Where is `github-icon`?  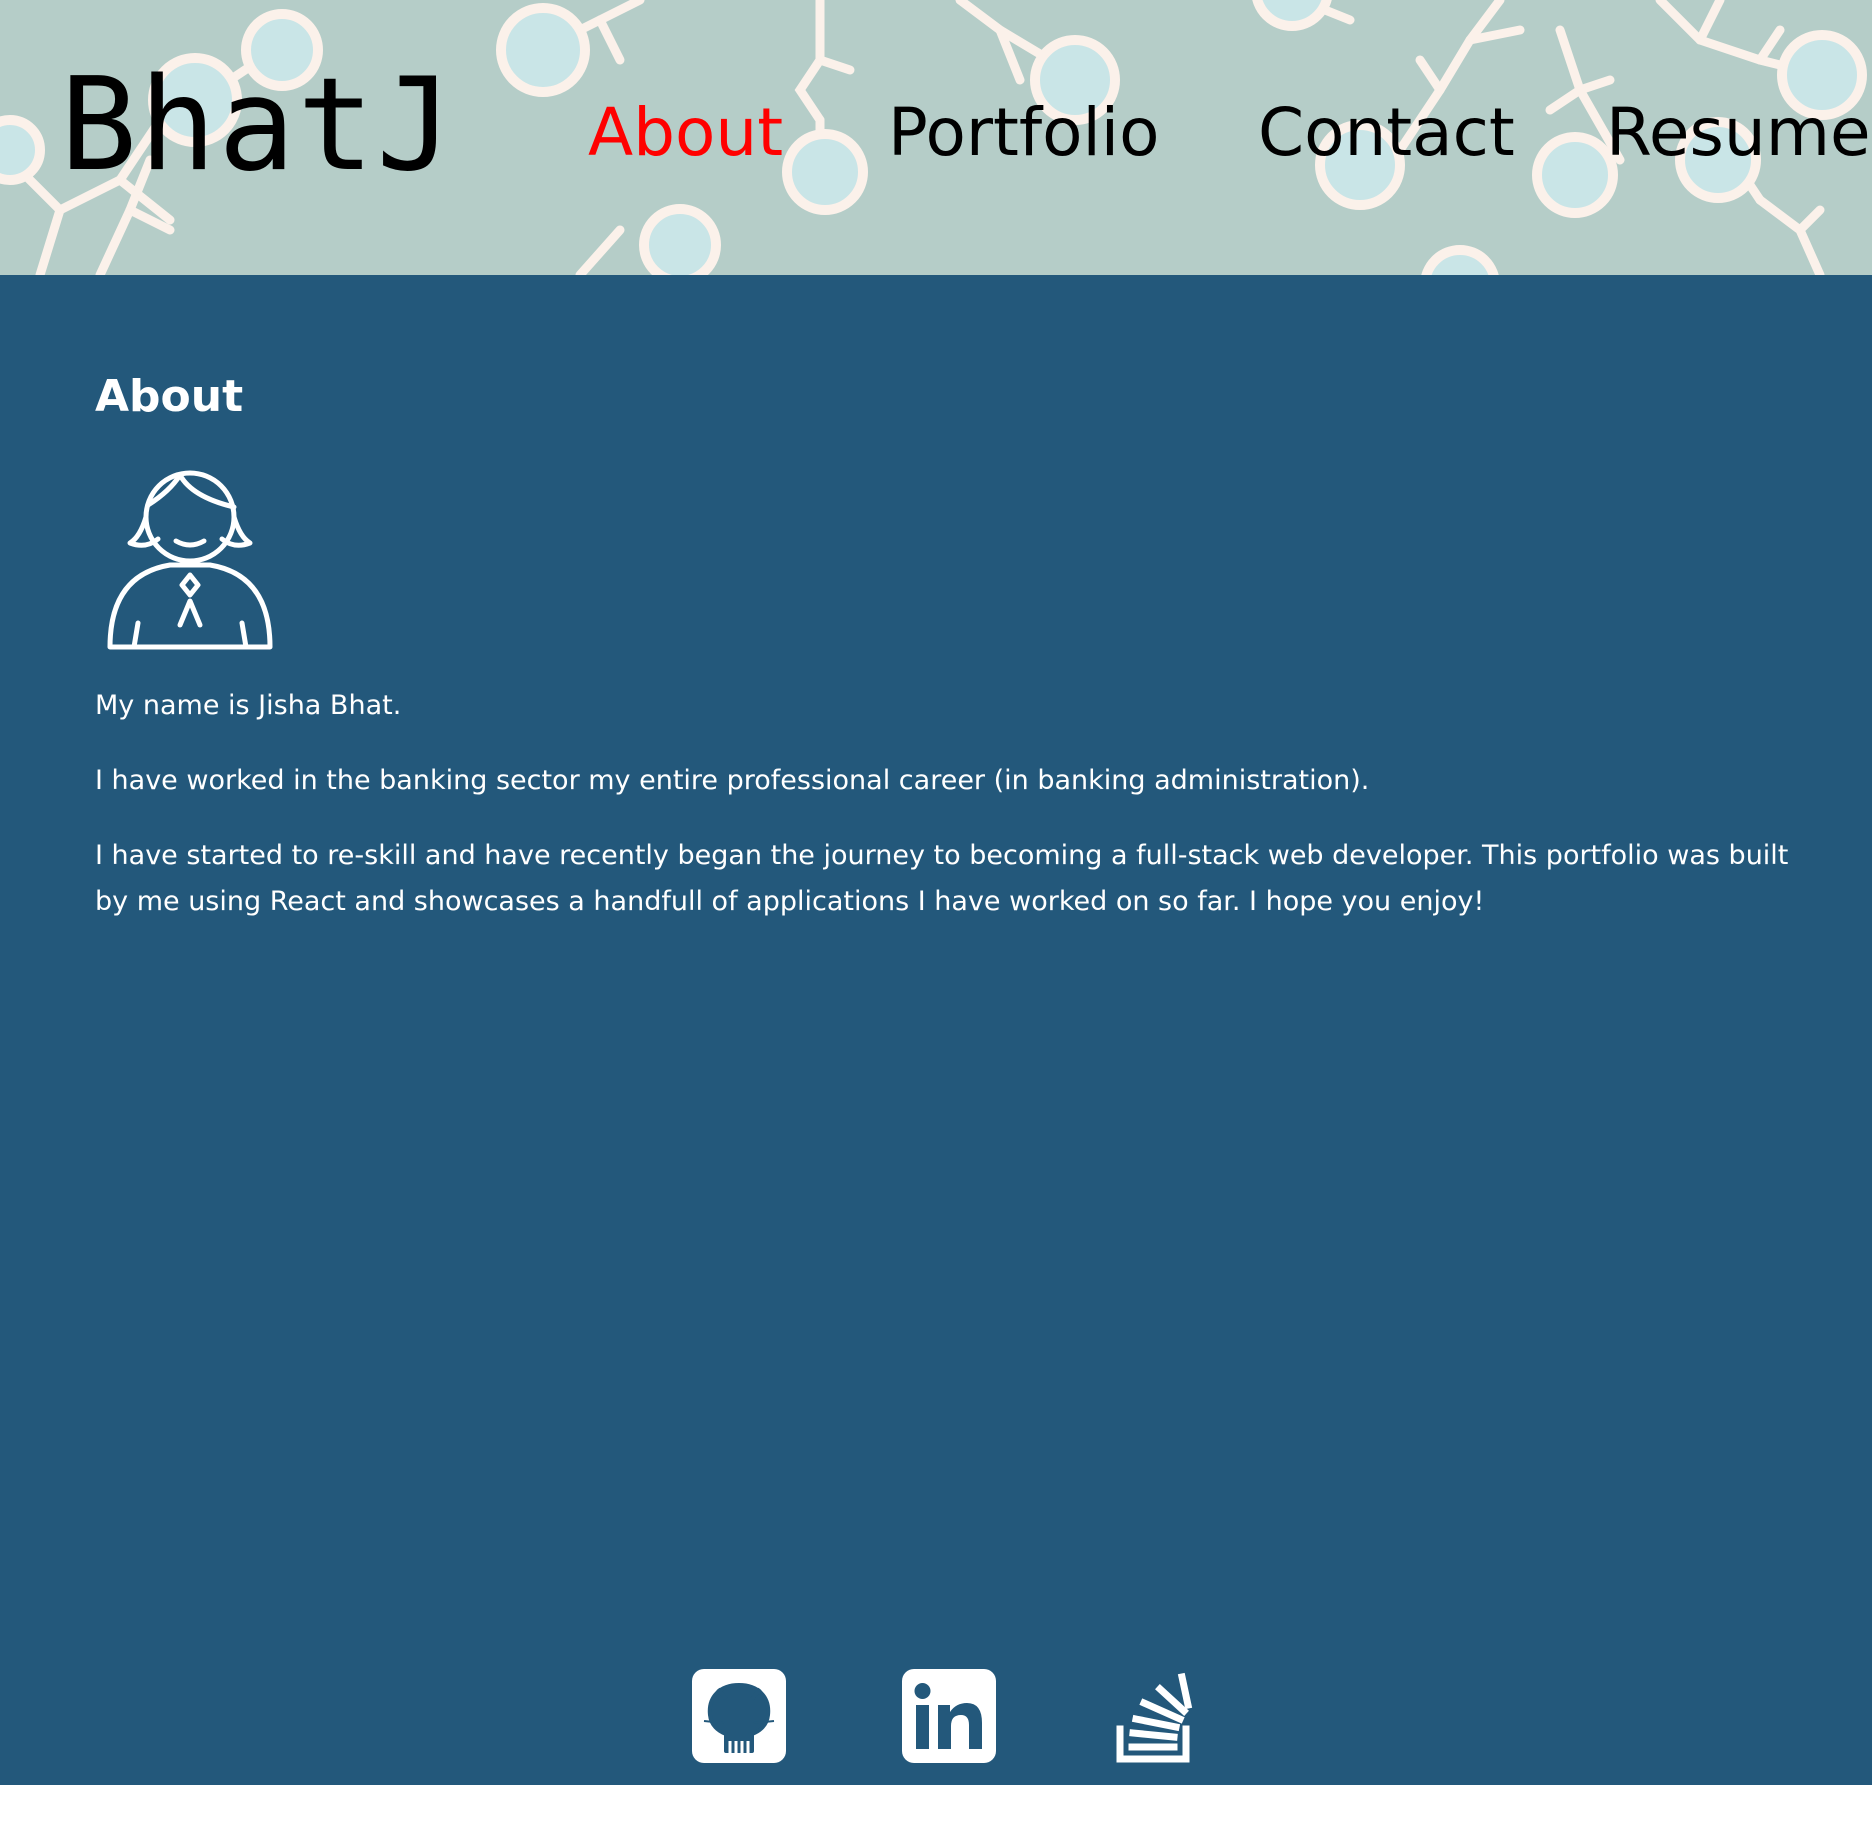
github-icon is located at coordinates (739, 1716).